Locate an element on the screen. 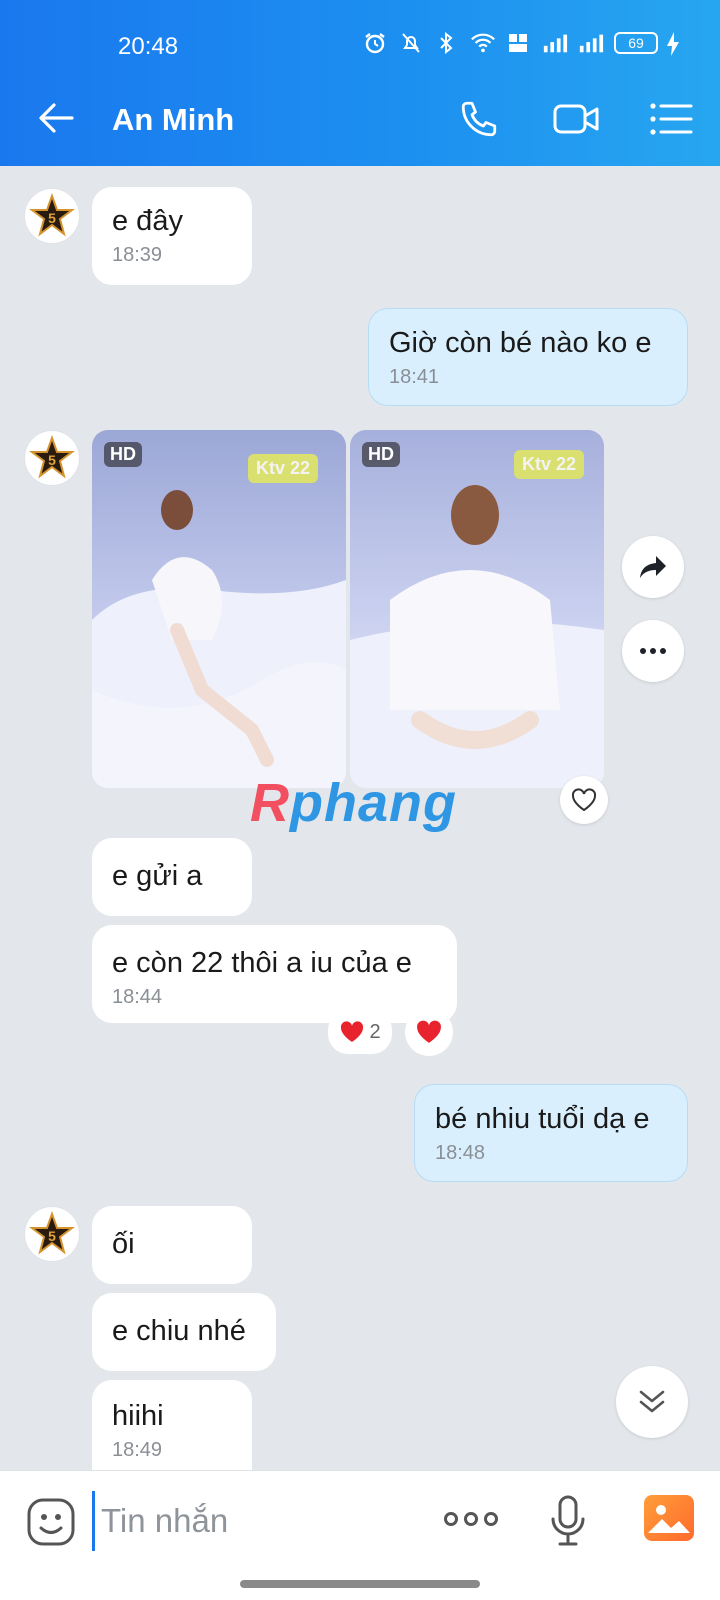 This screenshot has width=720, height=1600. message-text: e đây is located at coordinates (147, 221).